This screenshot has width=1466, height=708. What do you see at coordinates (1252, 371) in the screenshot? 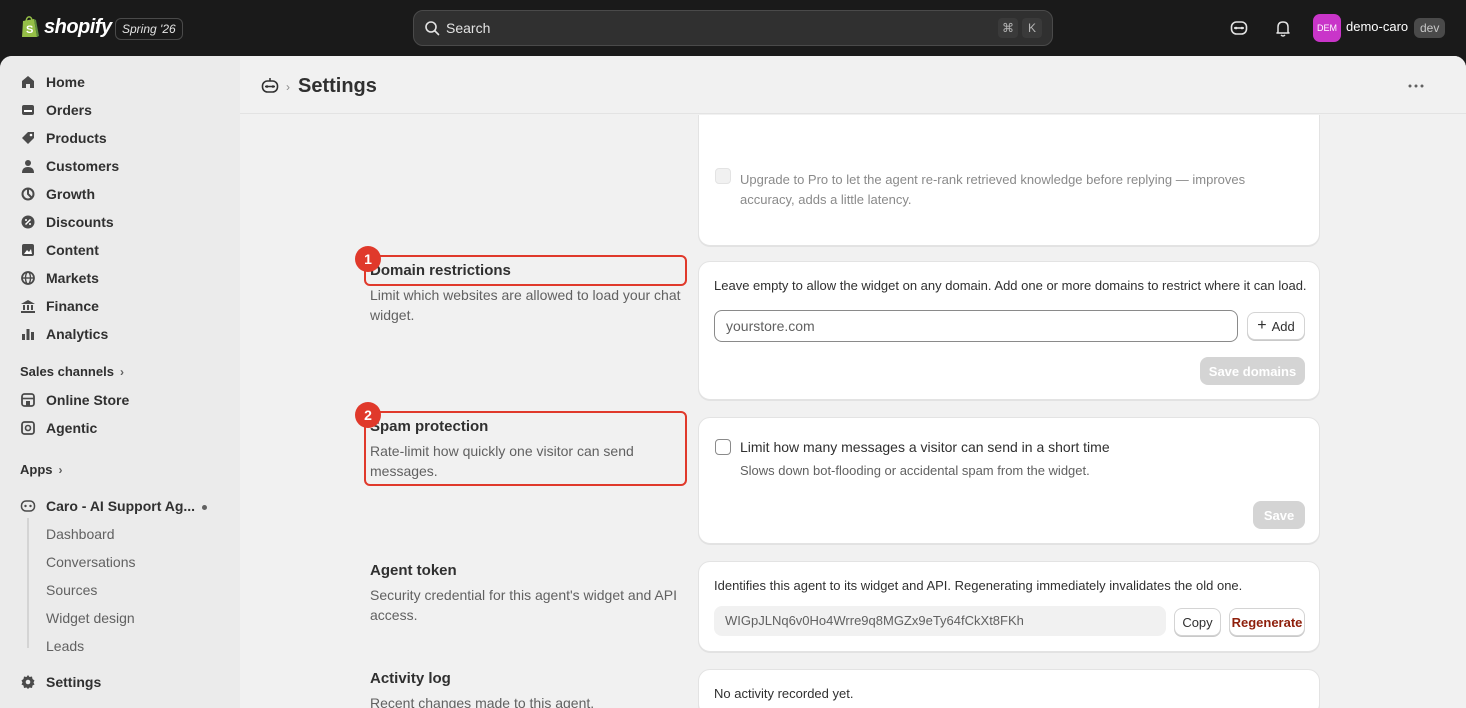
I see `save-domains-button: Save domains` at bounding box center [1252, 371].